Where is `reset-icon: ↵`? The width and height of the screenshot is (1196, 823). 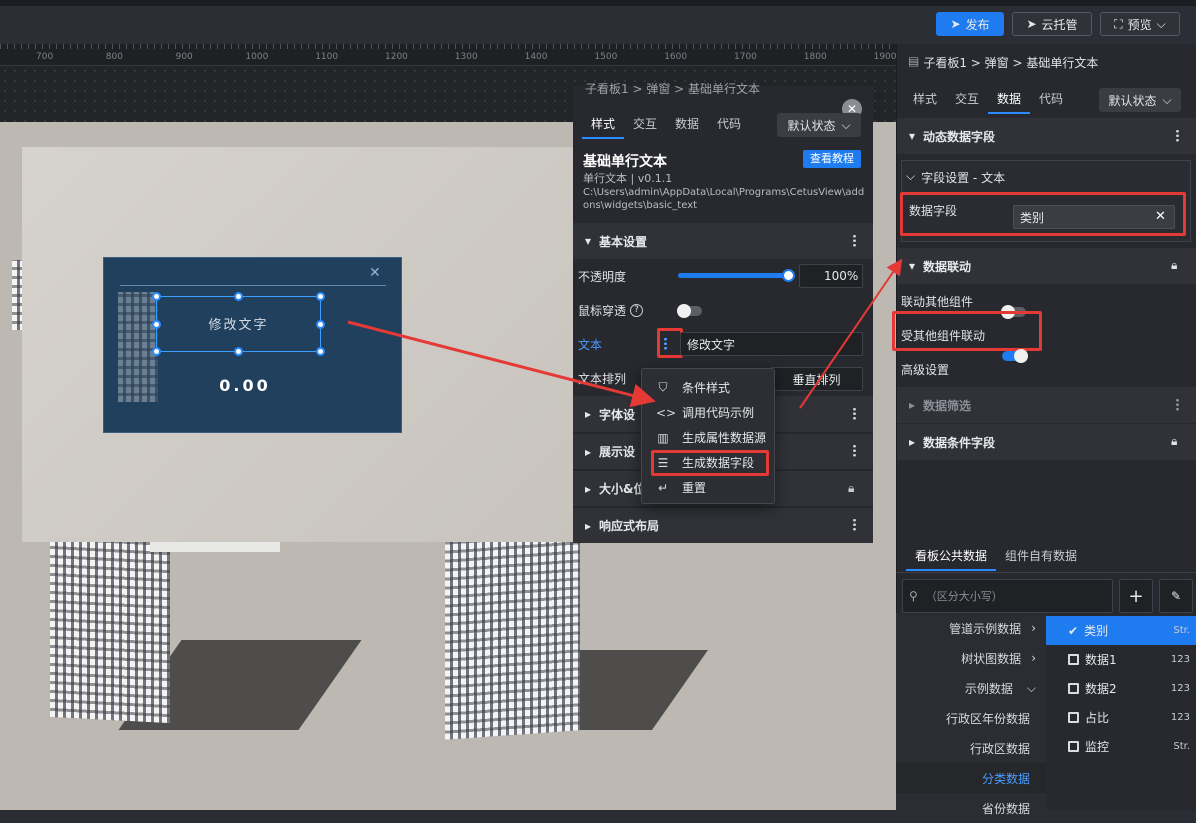 reset-icon: ↵ is located at coordinates (663, 487).